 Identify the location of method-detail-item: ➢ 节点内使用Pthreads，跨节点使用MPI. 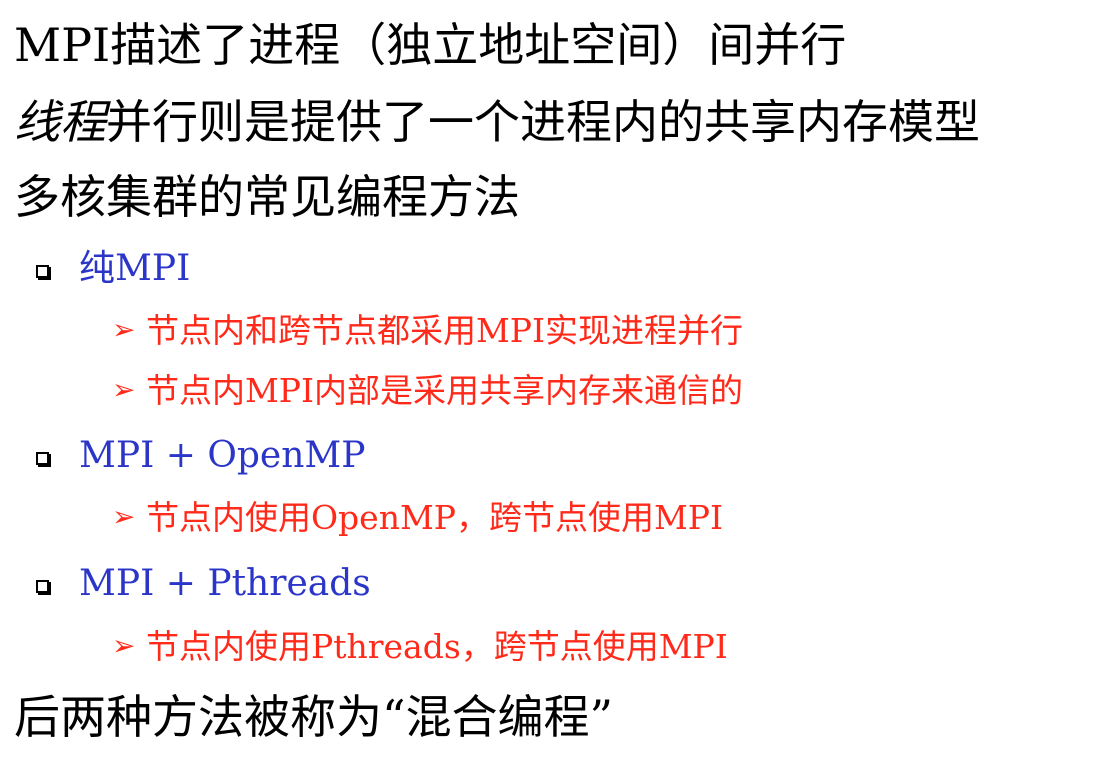
(420, 646).